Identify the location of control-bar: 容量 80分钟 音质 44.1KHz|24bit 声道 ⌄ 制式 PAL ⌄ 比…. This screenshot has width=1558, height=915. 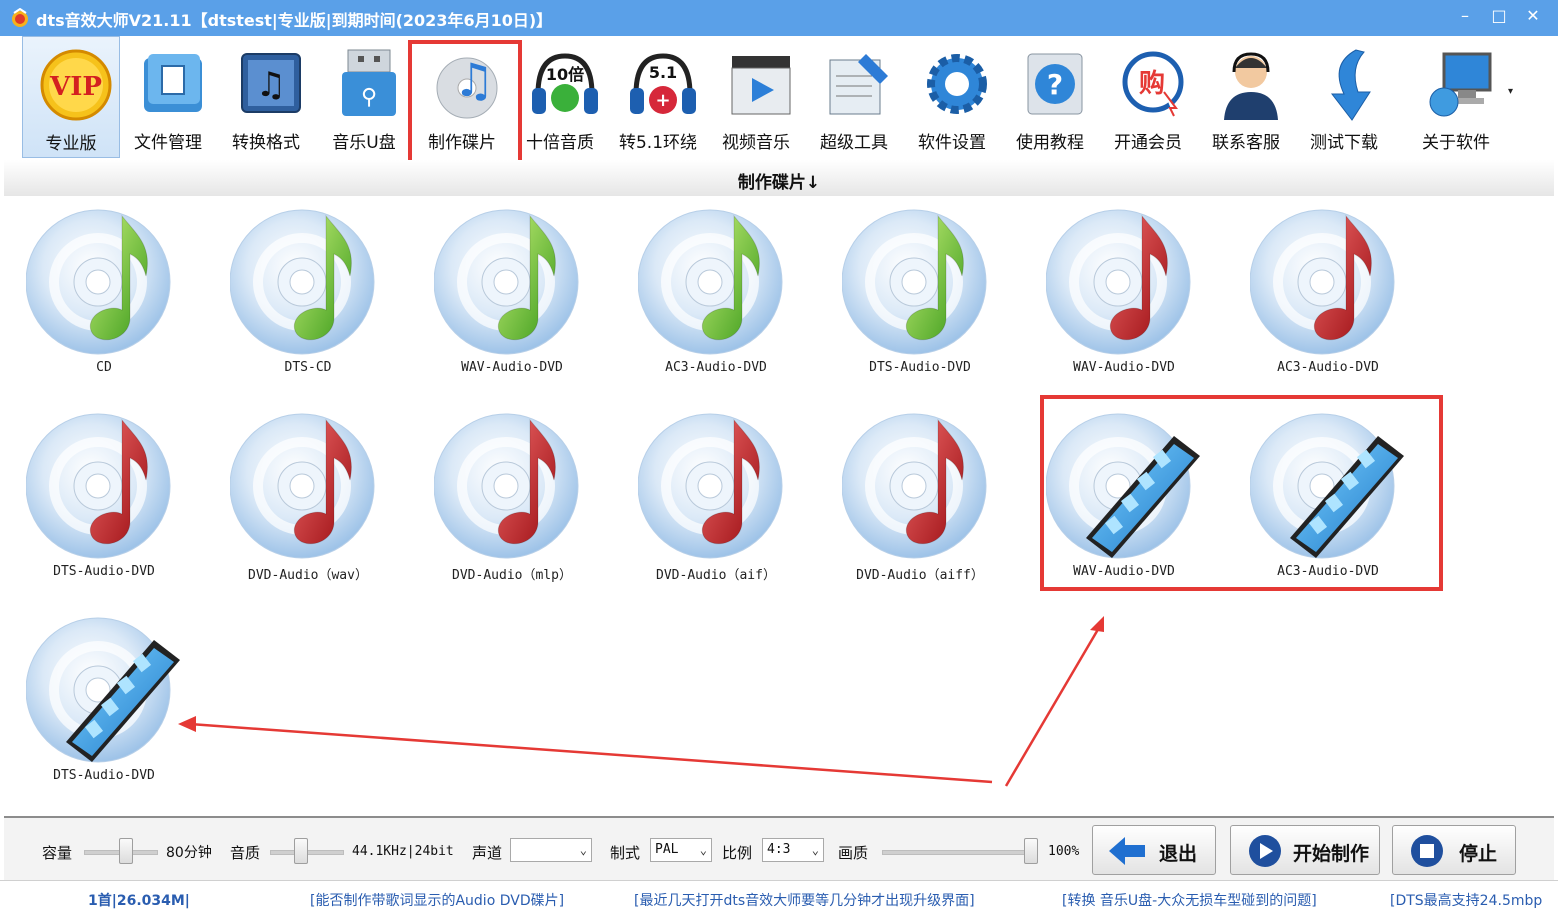
(779, 849).